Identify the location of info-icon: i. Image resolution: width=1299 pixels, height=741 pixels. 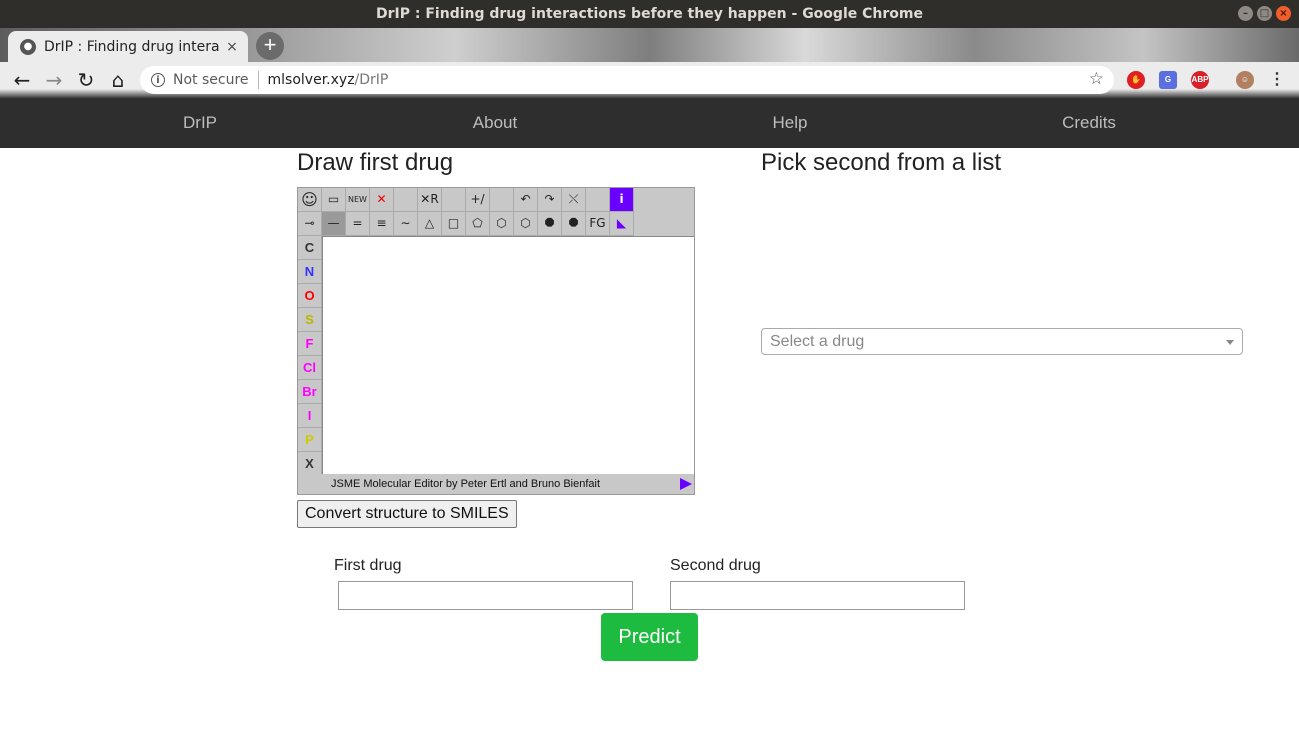
(158, 80).